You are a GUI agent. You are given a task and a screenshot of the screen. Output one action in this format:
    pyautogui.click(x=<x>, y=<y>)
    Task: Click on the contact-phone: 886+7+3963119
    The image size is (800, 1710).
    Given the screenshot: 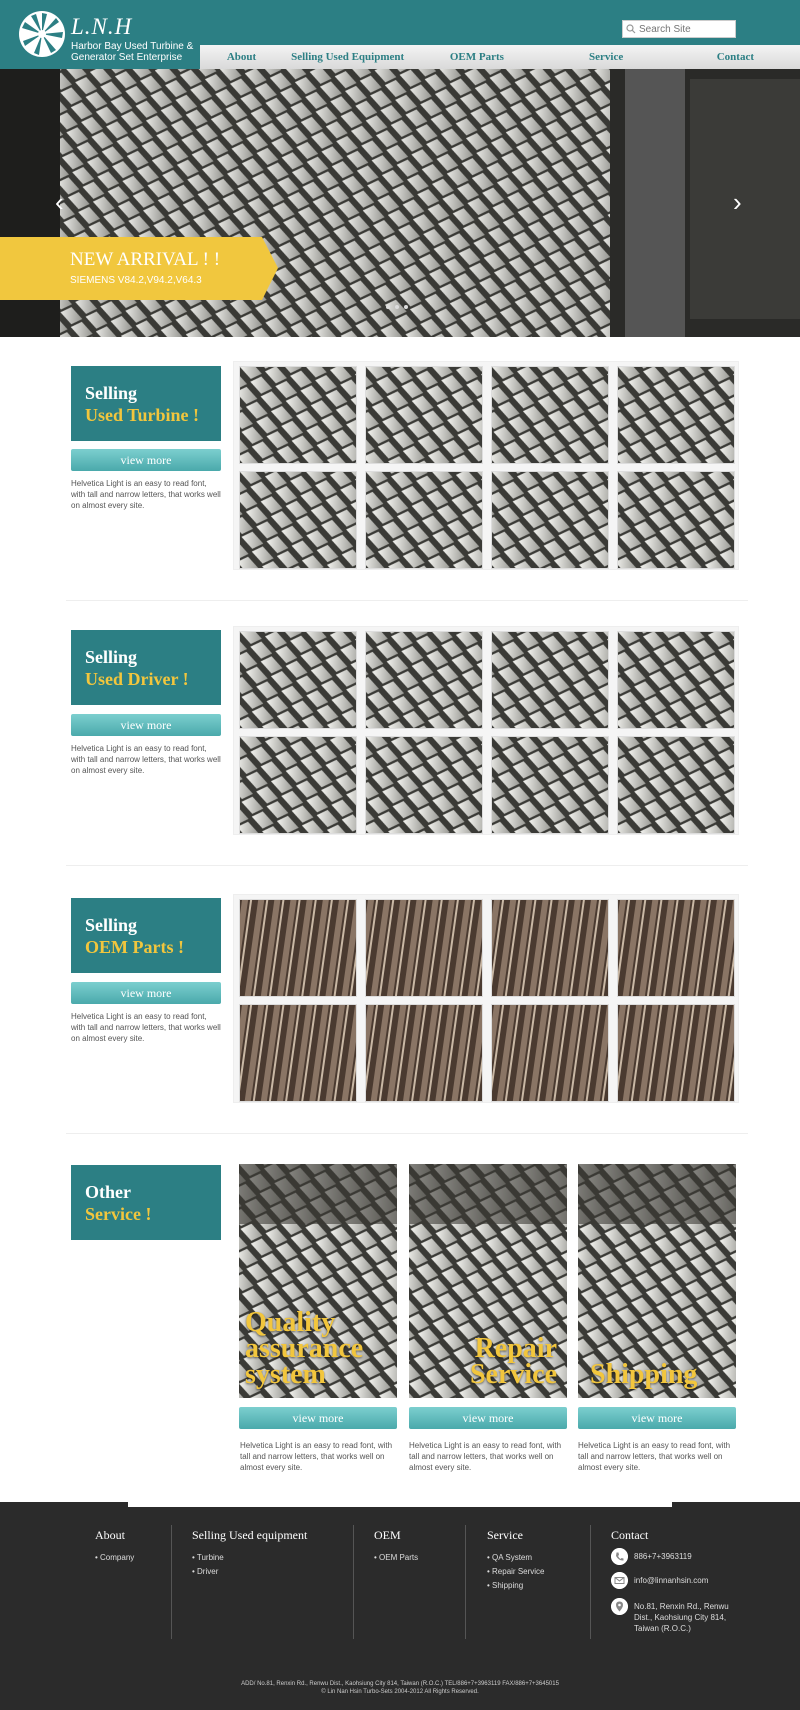 What is the action you would take?
    pyautogui.click(x=677, y=1556)
    